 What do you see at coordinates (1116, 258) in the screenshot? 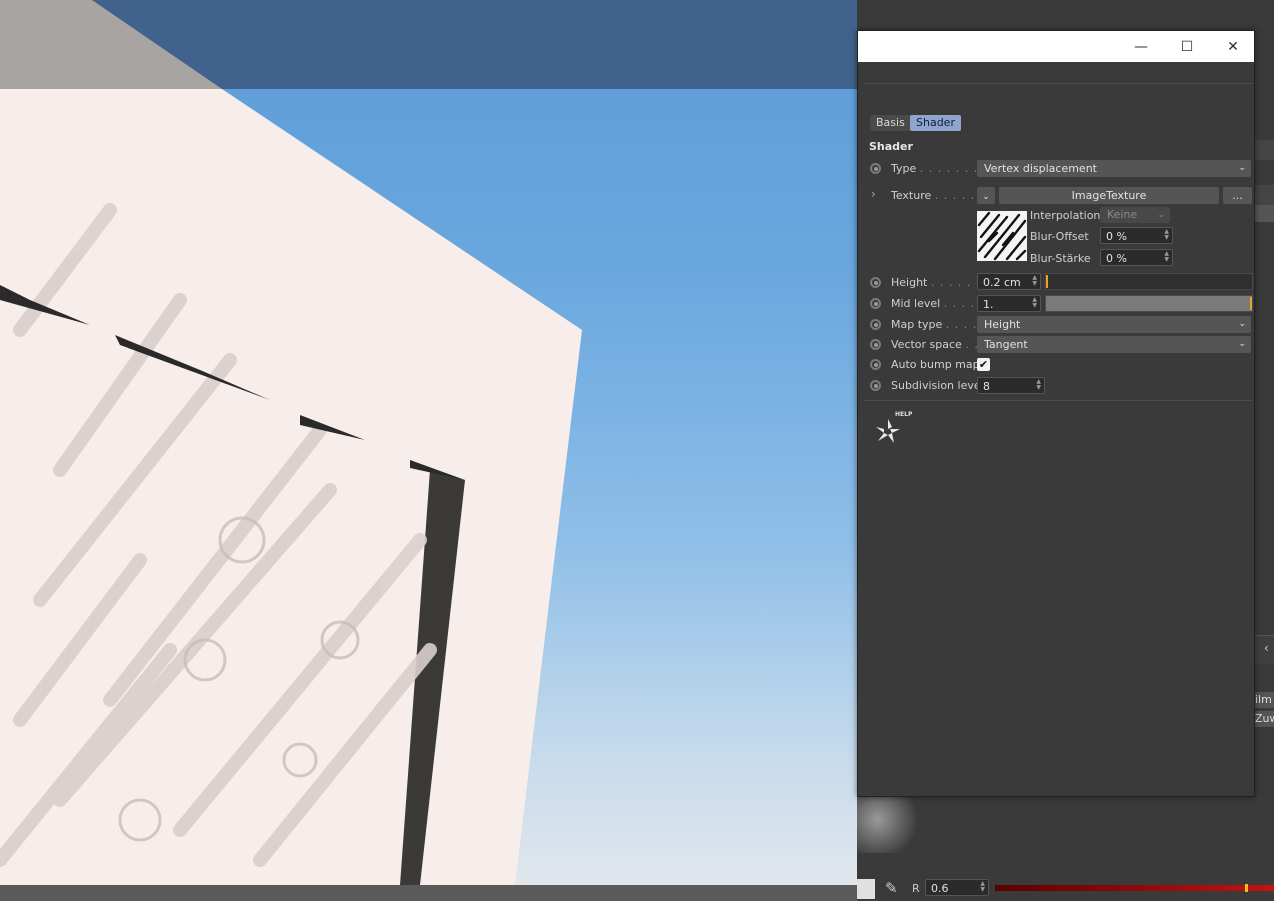
I see `blur-staerke-value: 0 %` at bounding box center [1116, 258].